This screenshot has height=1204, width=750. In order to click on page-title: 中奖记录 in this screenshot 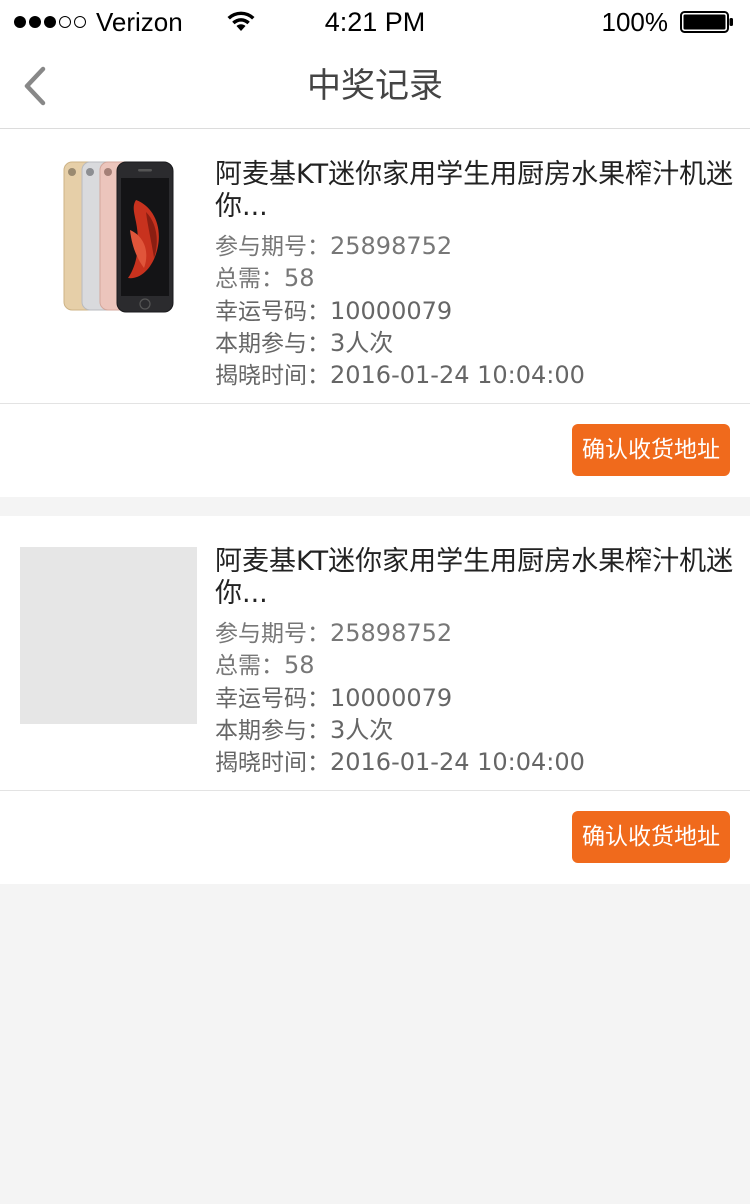, I will do `click(375, 86)`.